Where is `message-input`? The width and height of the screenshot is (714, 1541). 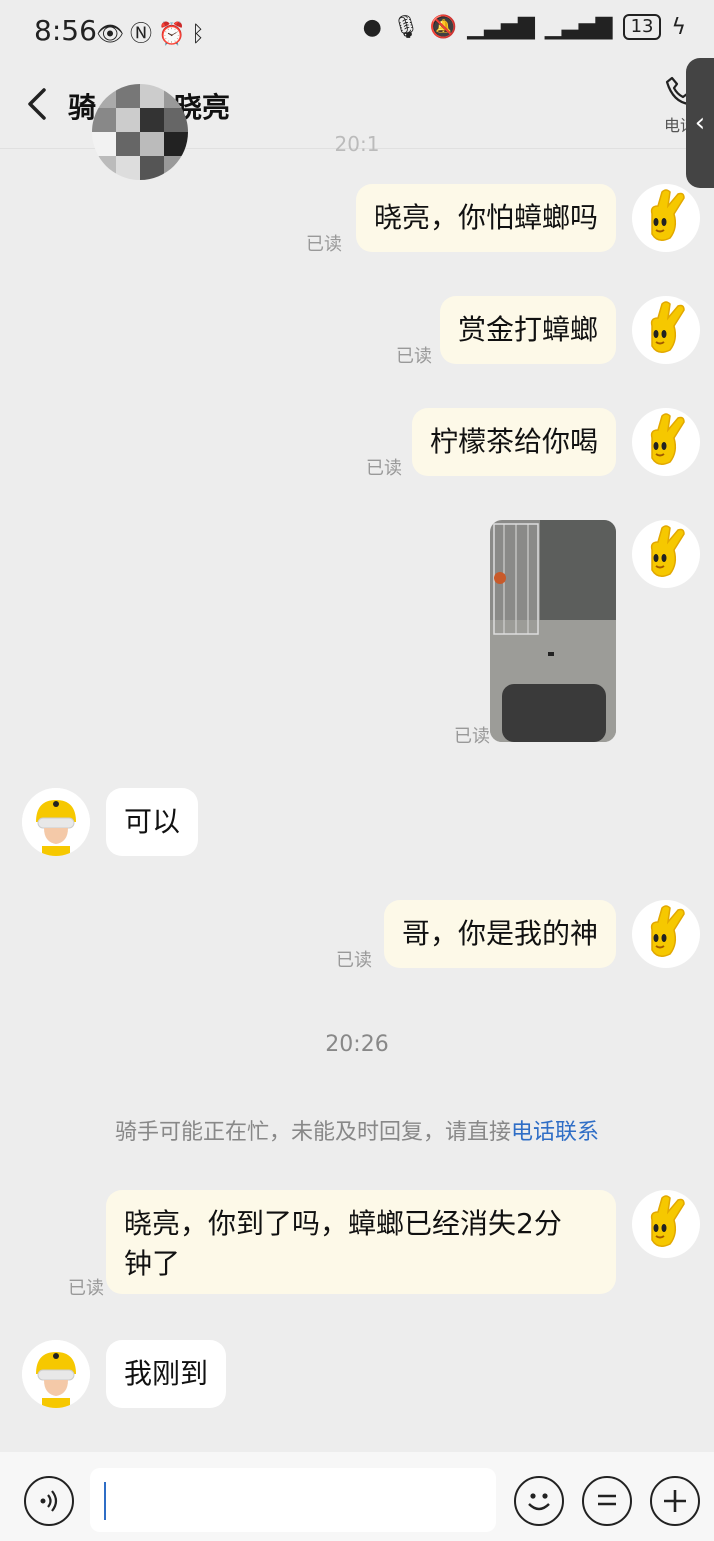
message-input is located at coordinates (293, 1500).